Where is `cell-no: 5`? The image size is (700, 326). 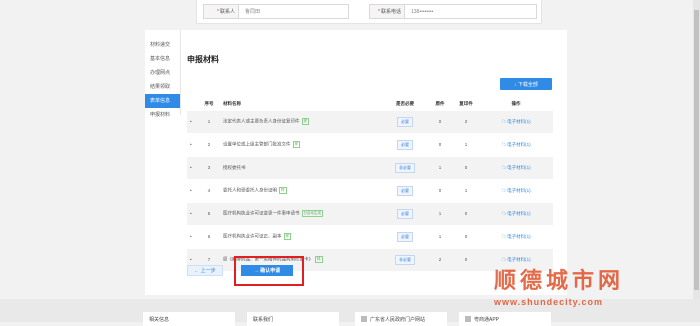 cell-no: 5 is located at coordinates (209, 213).